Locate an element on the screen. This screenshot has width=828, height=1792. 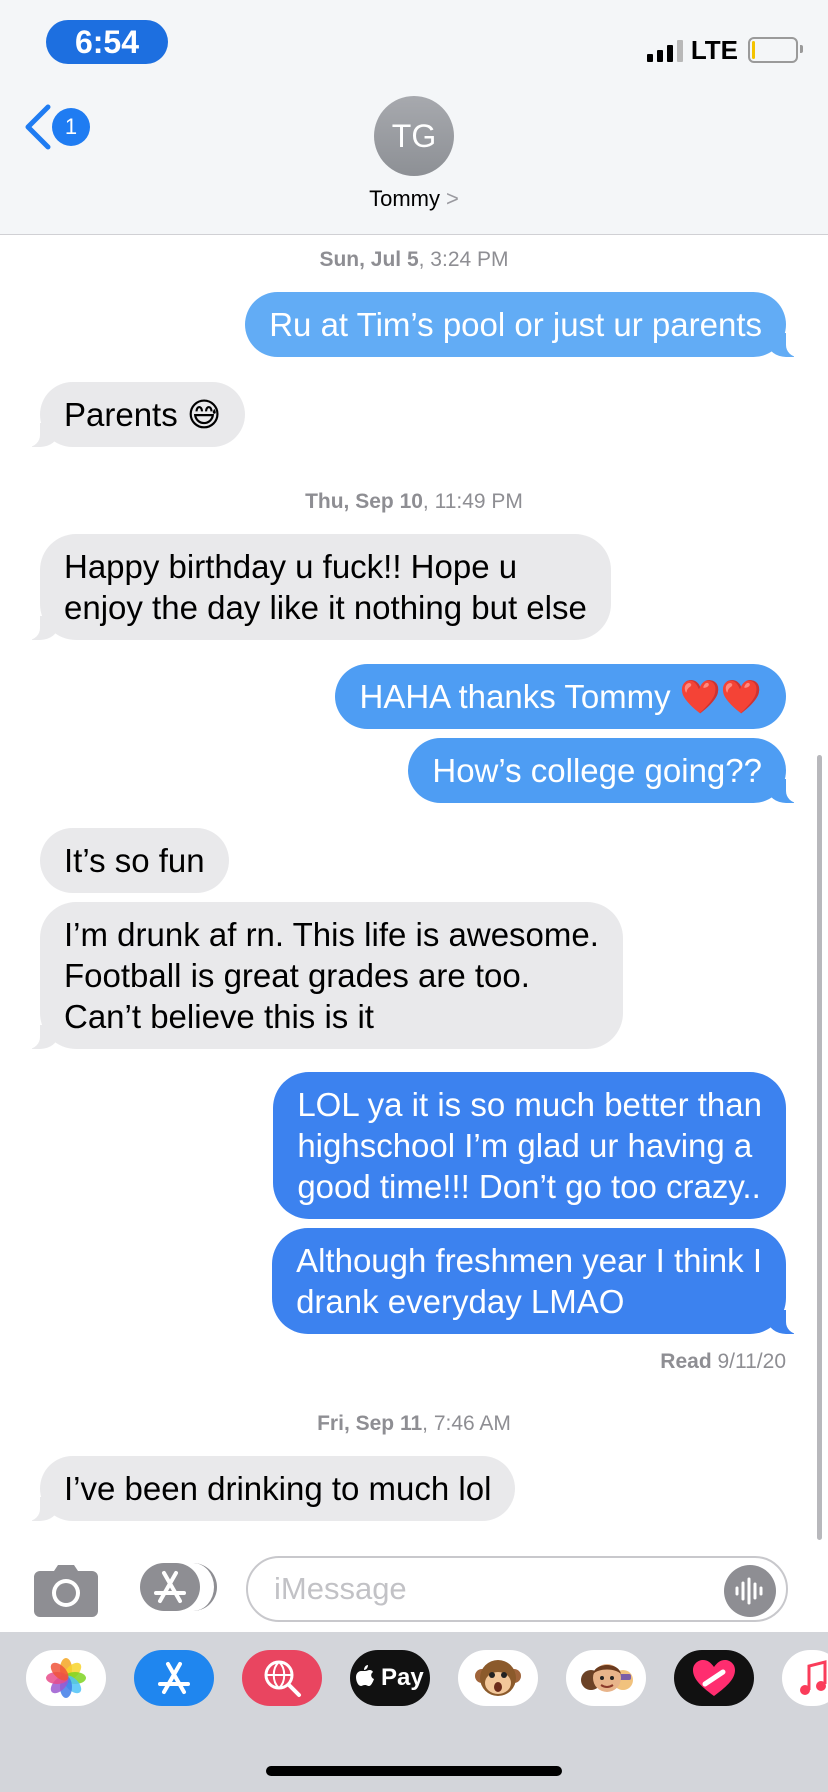
memoji-faces-icon is located at coordinates (607, 1678).